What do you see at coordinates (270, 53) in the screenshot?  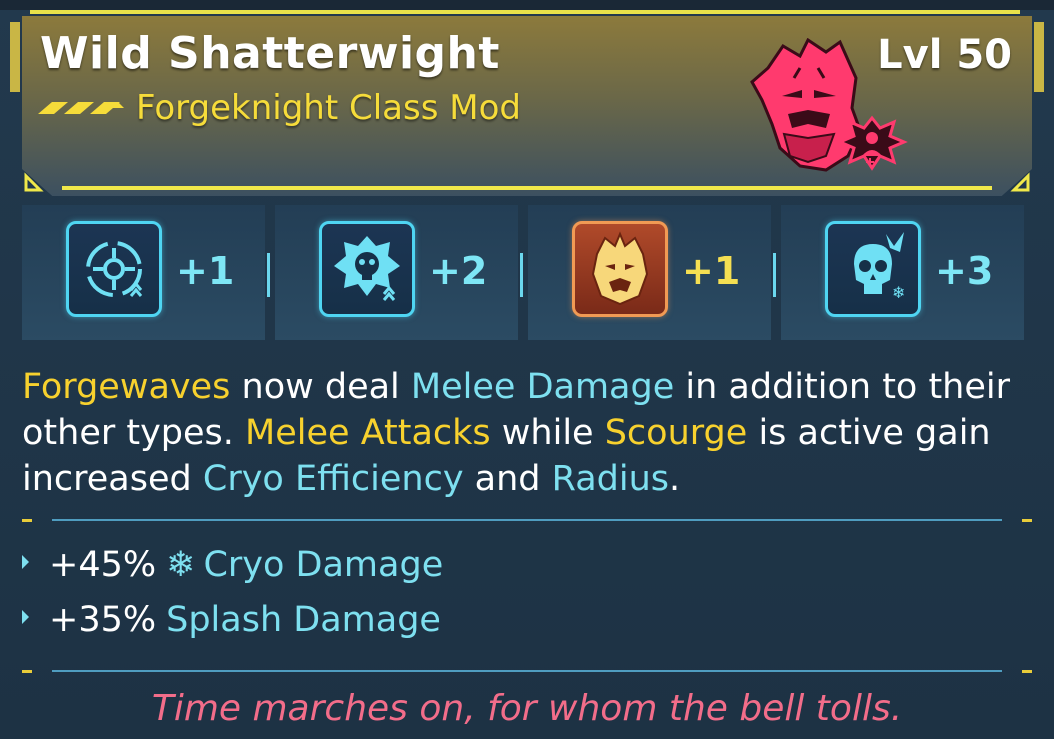 I see `item-name: Wild Shatterwight` at bounding box center [270, 53].